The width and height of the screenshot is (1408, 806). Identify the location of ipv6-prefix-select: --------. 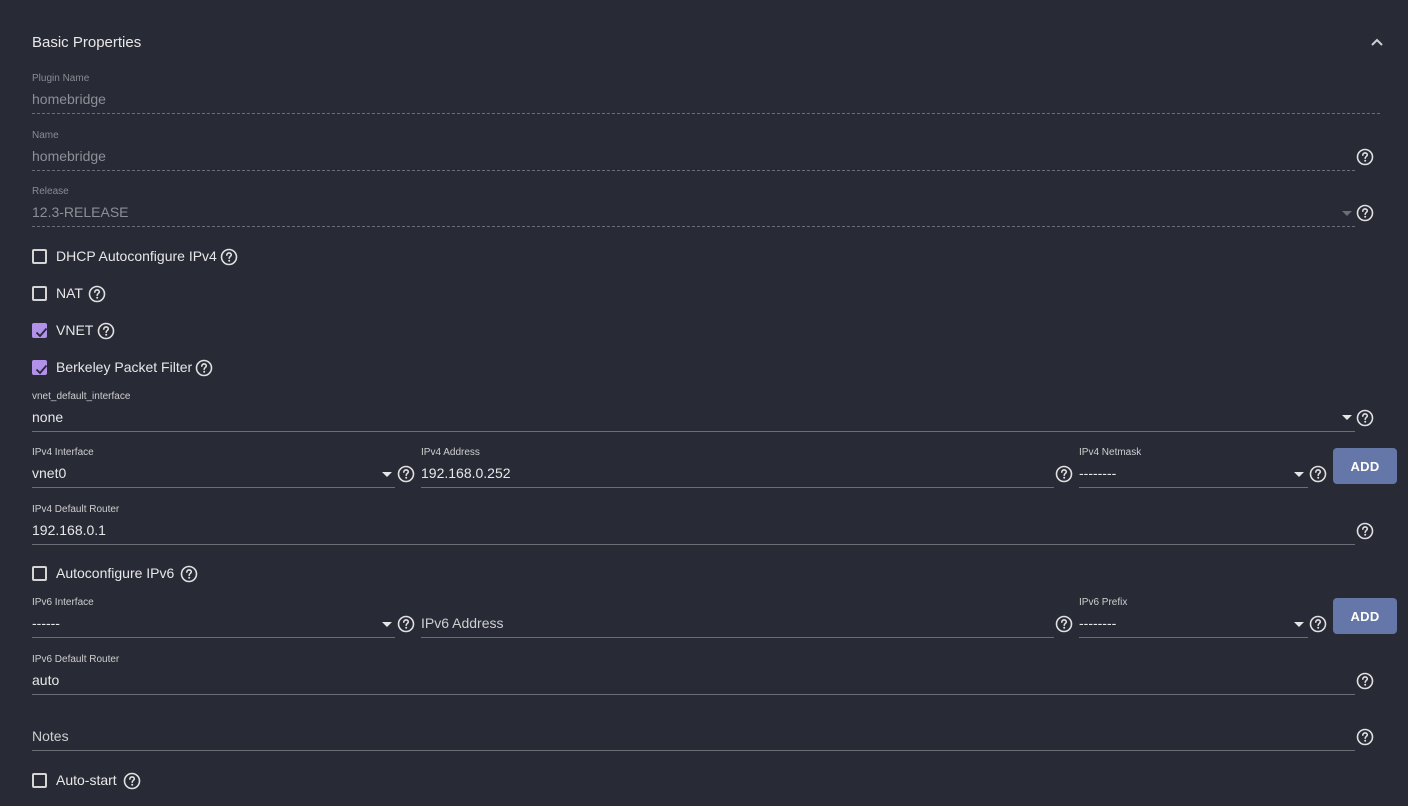
(1097, 623).